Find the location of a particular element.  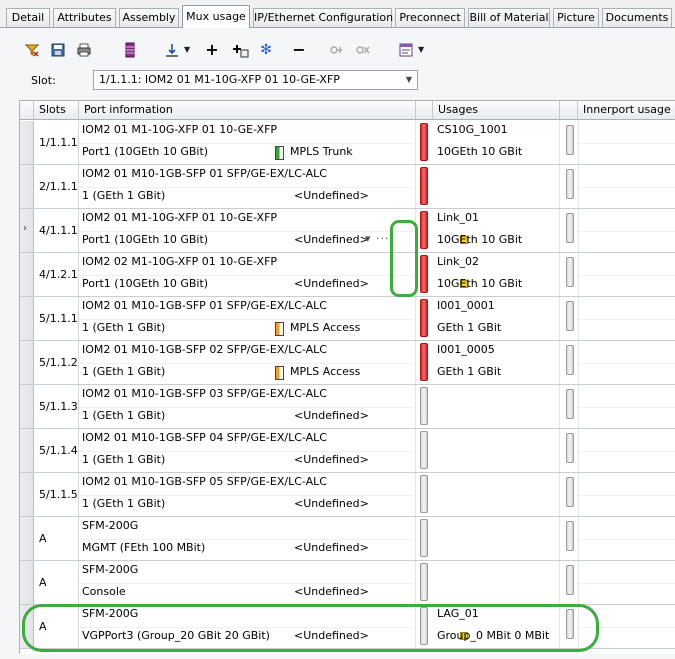

row-selector: › is located at coordinates (27, 230).